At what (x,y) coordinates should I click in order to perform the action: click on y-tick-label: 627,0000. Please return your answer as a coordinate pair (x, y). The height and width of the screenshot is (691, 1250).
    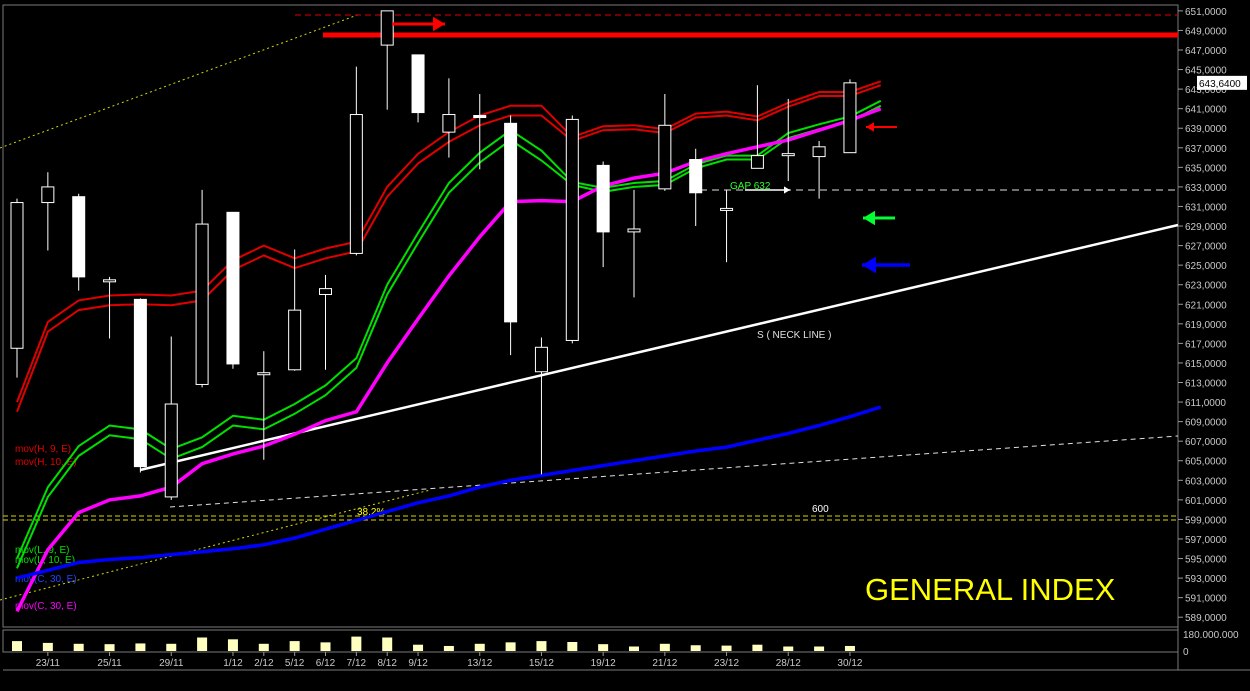
    Looking at the image, I should click on (1206, 247).